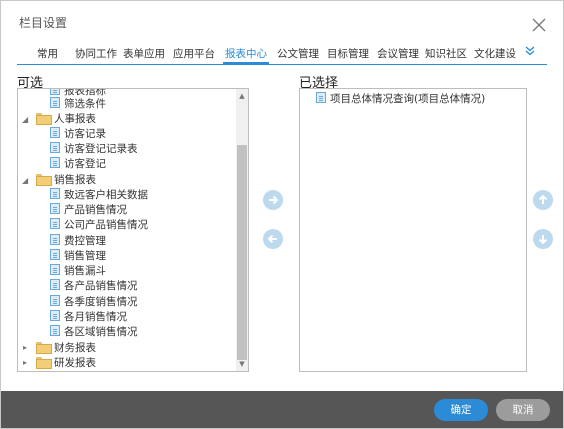  Describe the element at coordinates (59, 363) in the screenshot. I see `tree-folder: ▸ 研发报表` at that location.